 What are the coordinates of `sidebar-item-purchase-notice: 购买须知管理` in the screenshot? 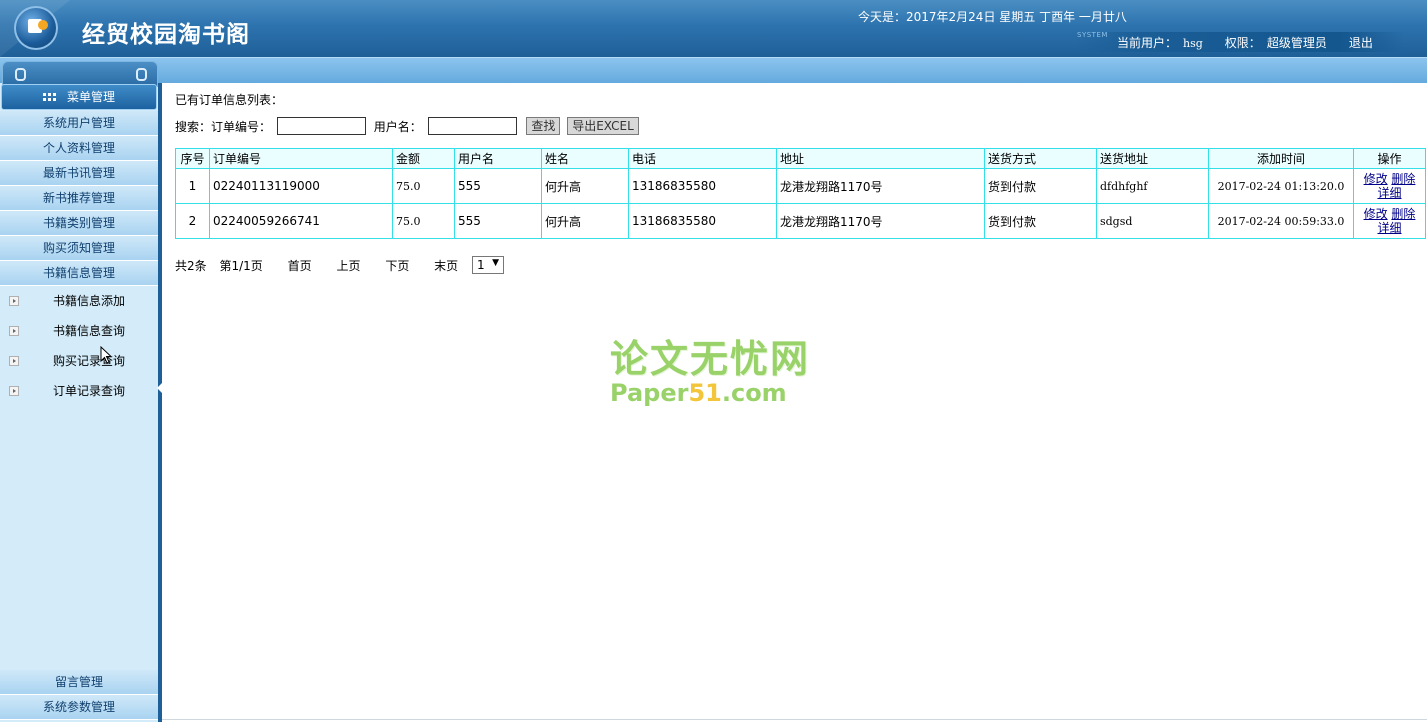 It's located at (79, 248).